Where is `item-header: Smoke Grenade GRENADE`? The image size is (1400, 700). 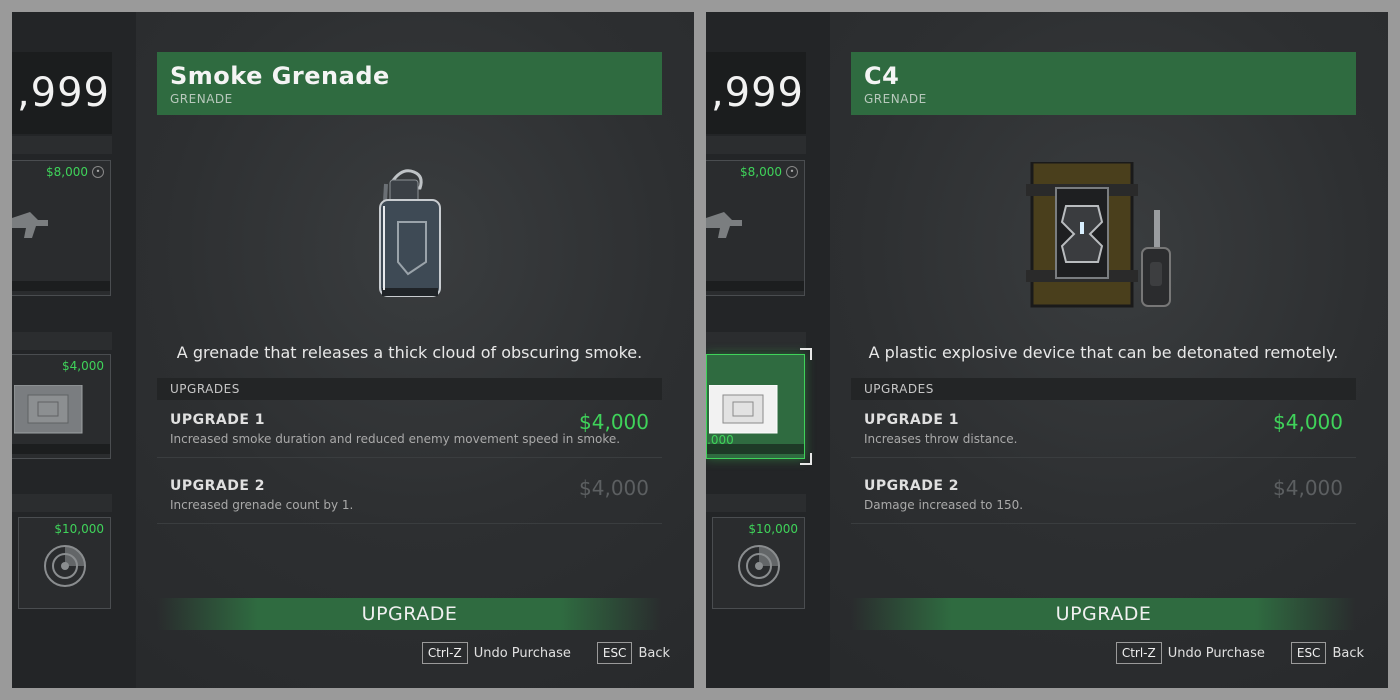 item-header: Smoke Grenade GRENADE is located at coordinates (409, 83).